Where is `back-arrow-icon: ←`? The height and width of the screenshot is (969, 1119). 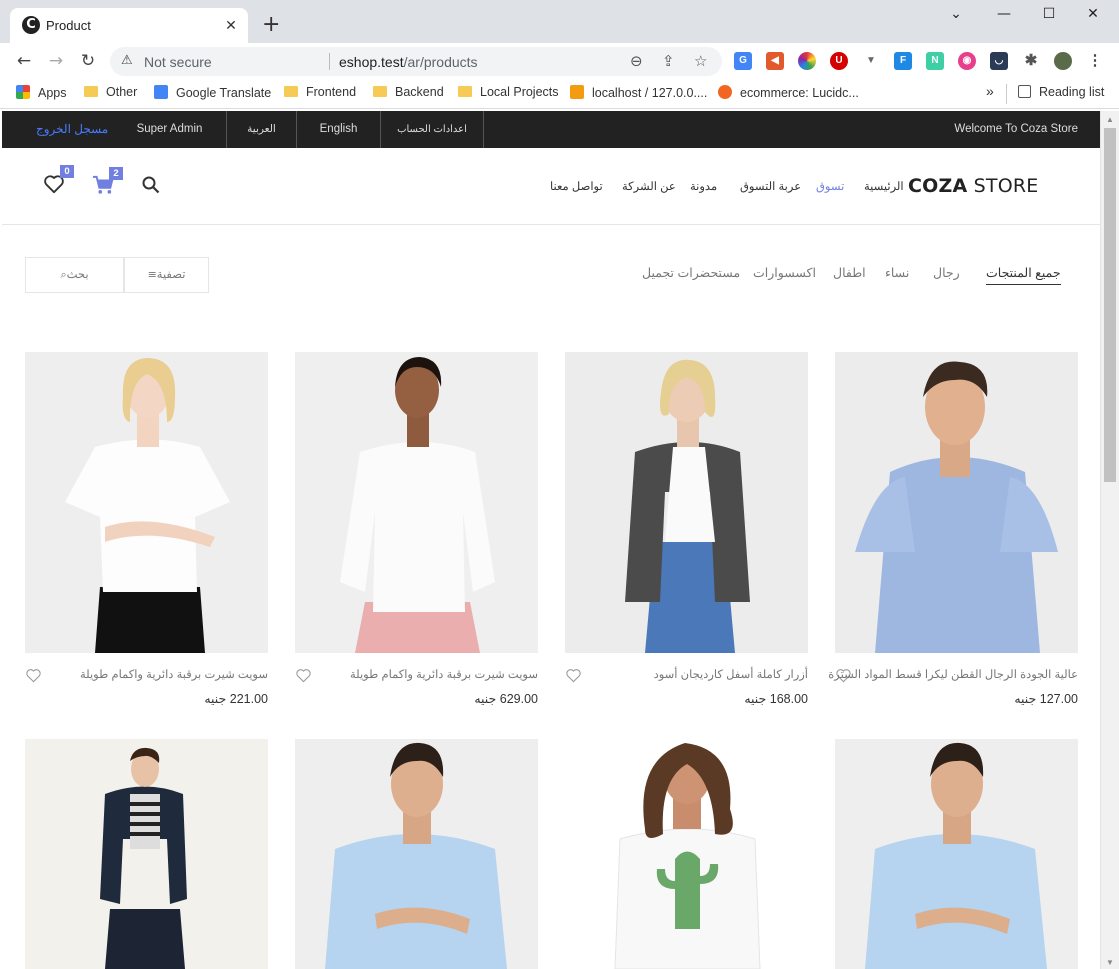
back-arrow-icon: ← is located at coordinates (24, 61).